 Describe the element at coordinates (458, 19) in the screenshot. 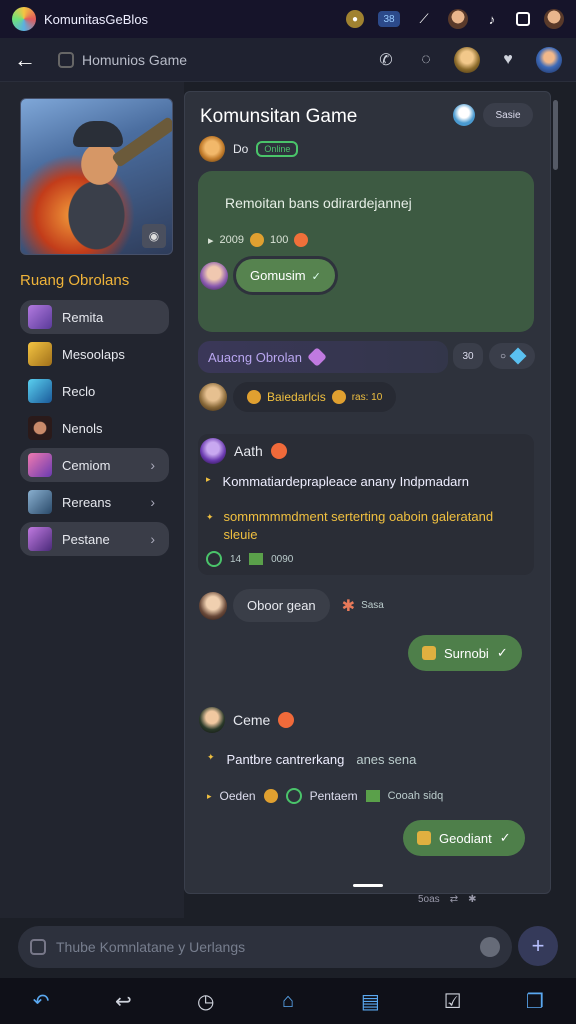

I see `profile-status-icon` at that location.